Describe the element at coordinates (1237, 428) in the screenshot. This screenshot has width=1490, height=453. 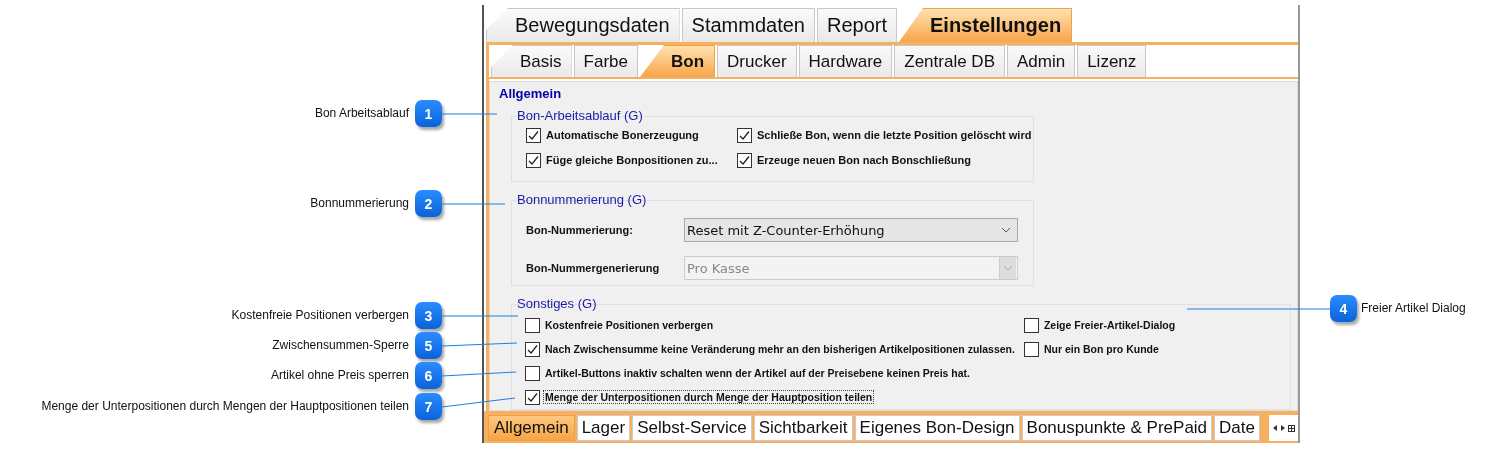
I see `tab: Date` at that location.